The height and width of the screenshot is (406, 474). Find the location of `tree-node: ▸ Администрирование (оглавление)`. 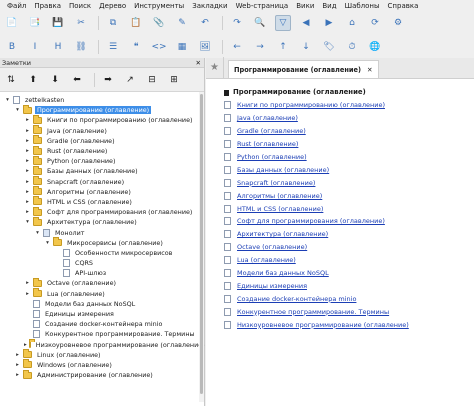

tree-node: ▸ Администрирование (оглавление) is located at coordinates (102, 374).